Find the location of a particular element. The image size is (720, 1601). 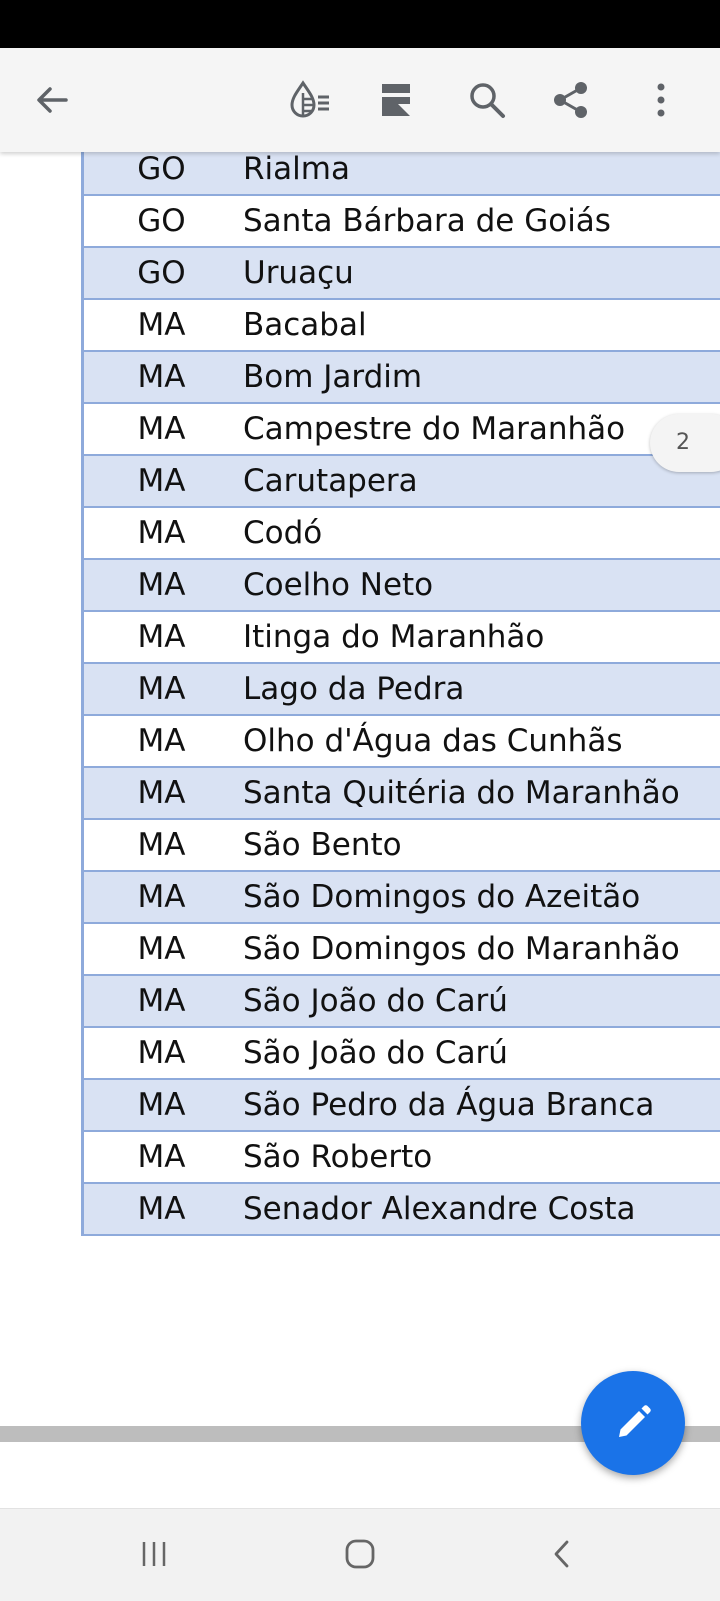

reading-mode-icon is located at coordinates (396, 100).